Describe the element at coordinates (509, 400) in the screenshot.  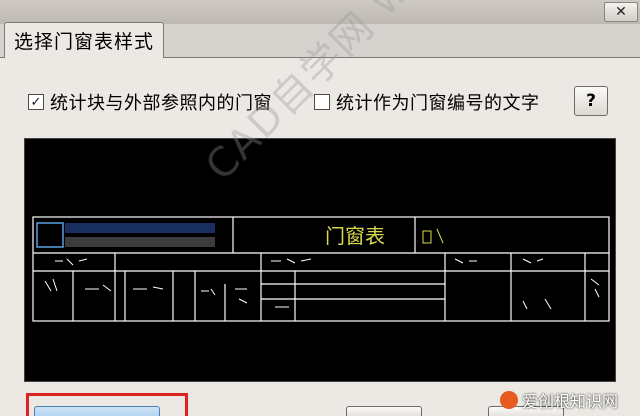
I see `watermark-logo-icon` at that location.